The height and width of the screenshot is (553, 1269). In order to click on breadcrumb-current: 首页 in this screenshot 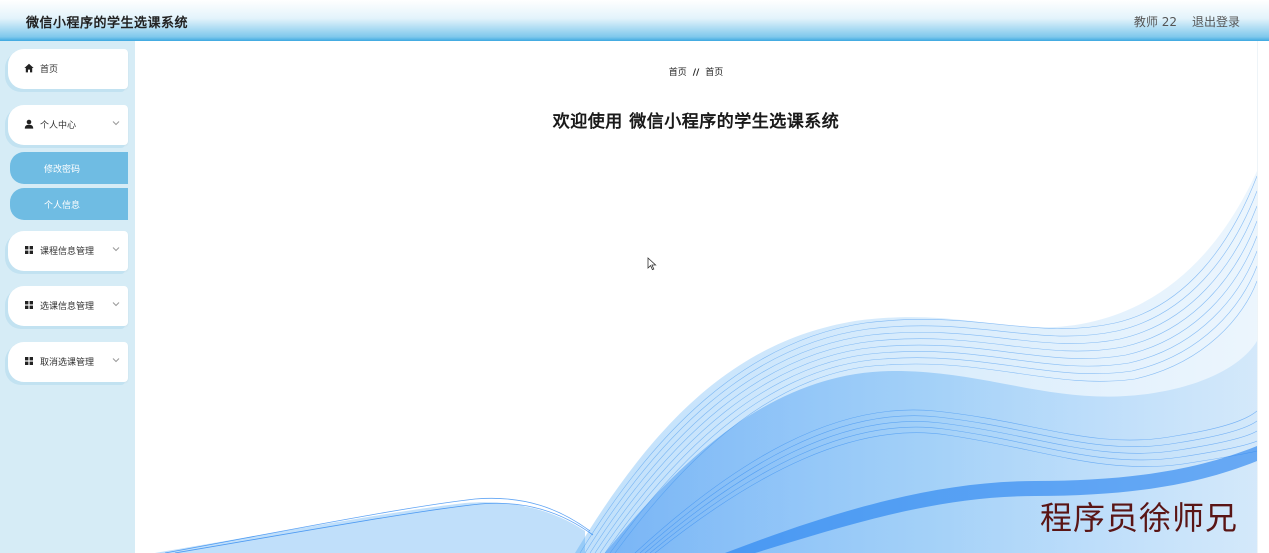, I will do `click(714, 73)`.